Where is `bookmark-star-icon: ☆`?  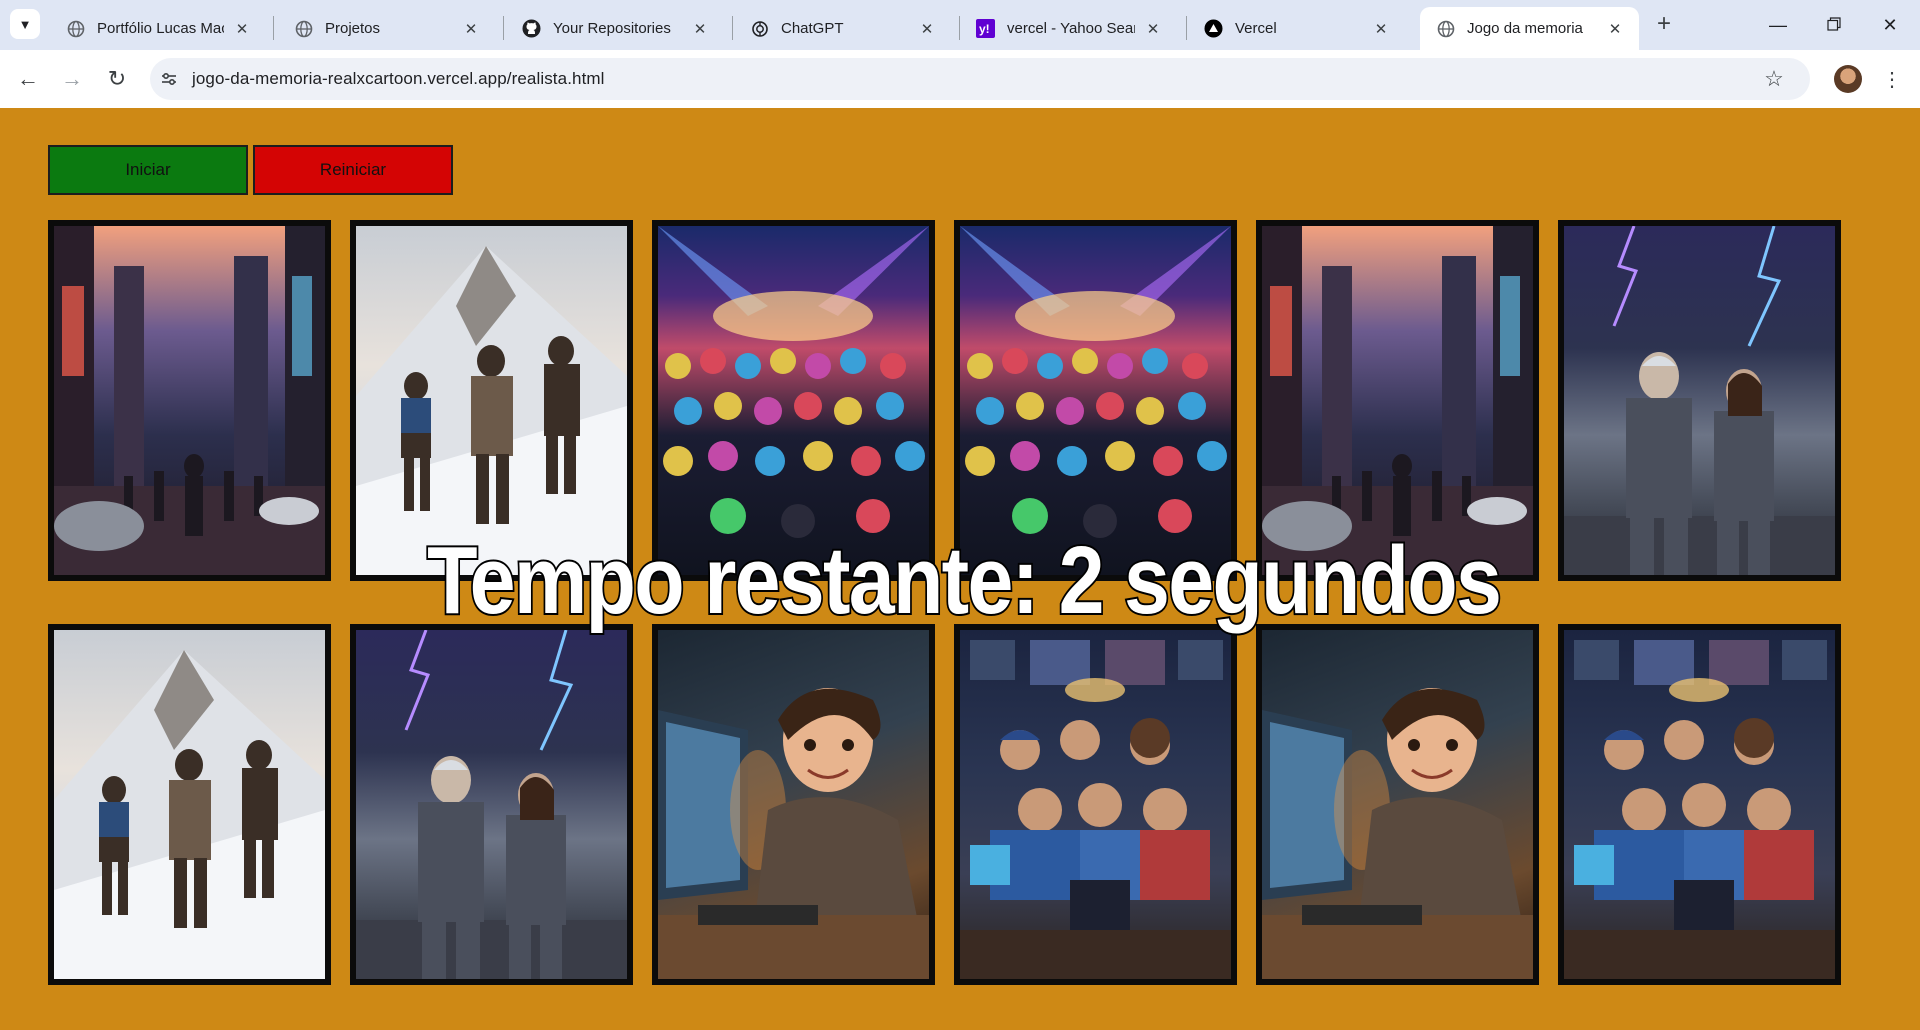 bookmark-star-icon: ☆ is located at coordinates (1774, 78).